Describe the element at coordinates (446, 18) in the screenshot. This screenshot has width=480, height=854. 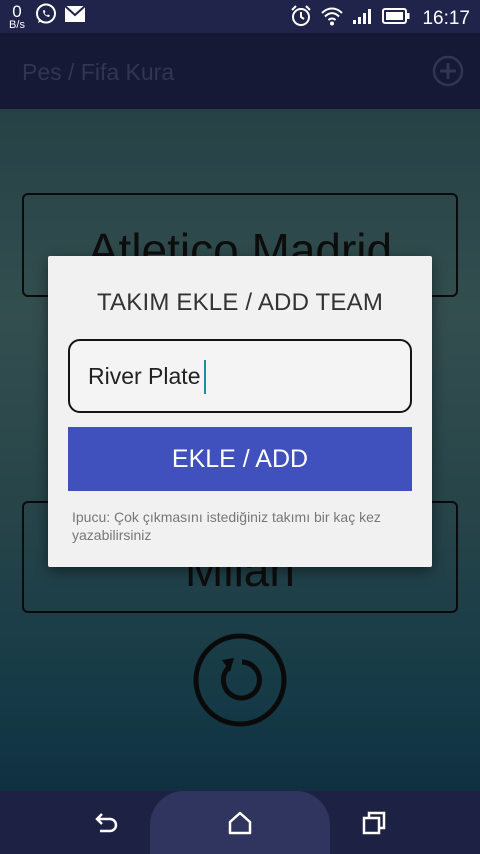
I see `status-time: 16:17` at that location.